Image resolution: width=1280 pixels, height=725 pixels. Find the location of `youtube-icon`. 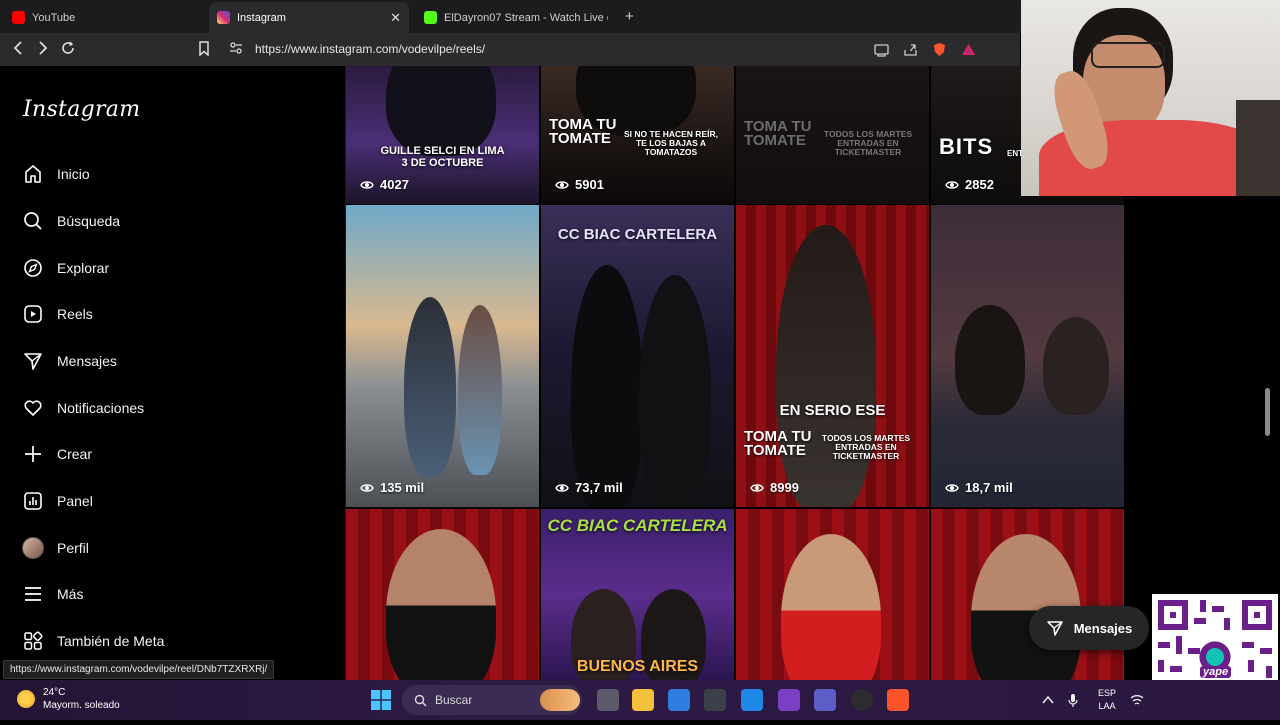

youtube-icon is located at coordinates (18, 17).